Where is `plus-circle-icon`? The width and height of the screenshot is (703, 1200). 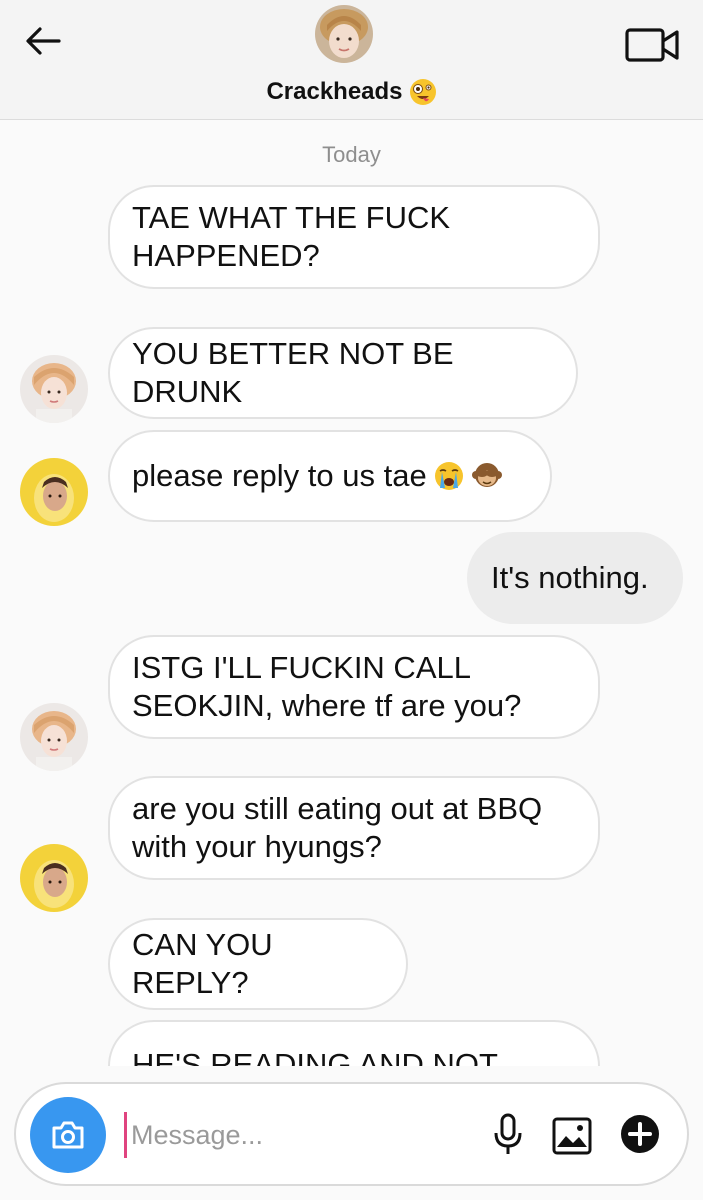 plus-circle-icon is located at coordinates (640, 1134).